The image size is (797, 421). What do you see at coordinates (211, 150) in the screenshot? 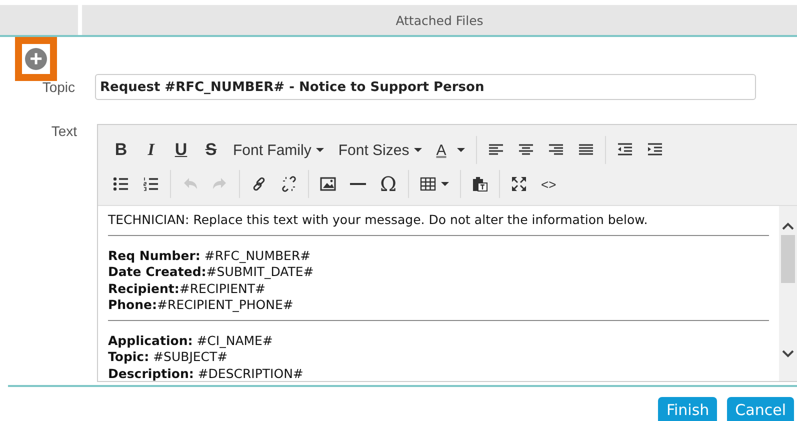
I see `strikethrough-button: S` at bounding box center [211, 150].